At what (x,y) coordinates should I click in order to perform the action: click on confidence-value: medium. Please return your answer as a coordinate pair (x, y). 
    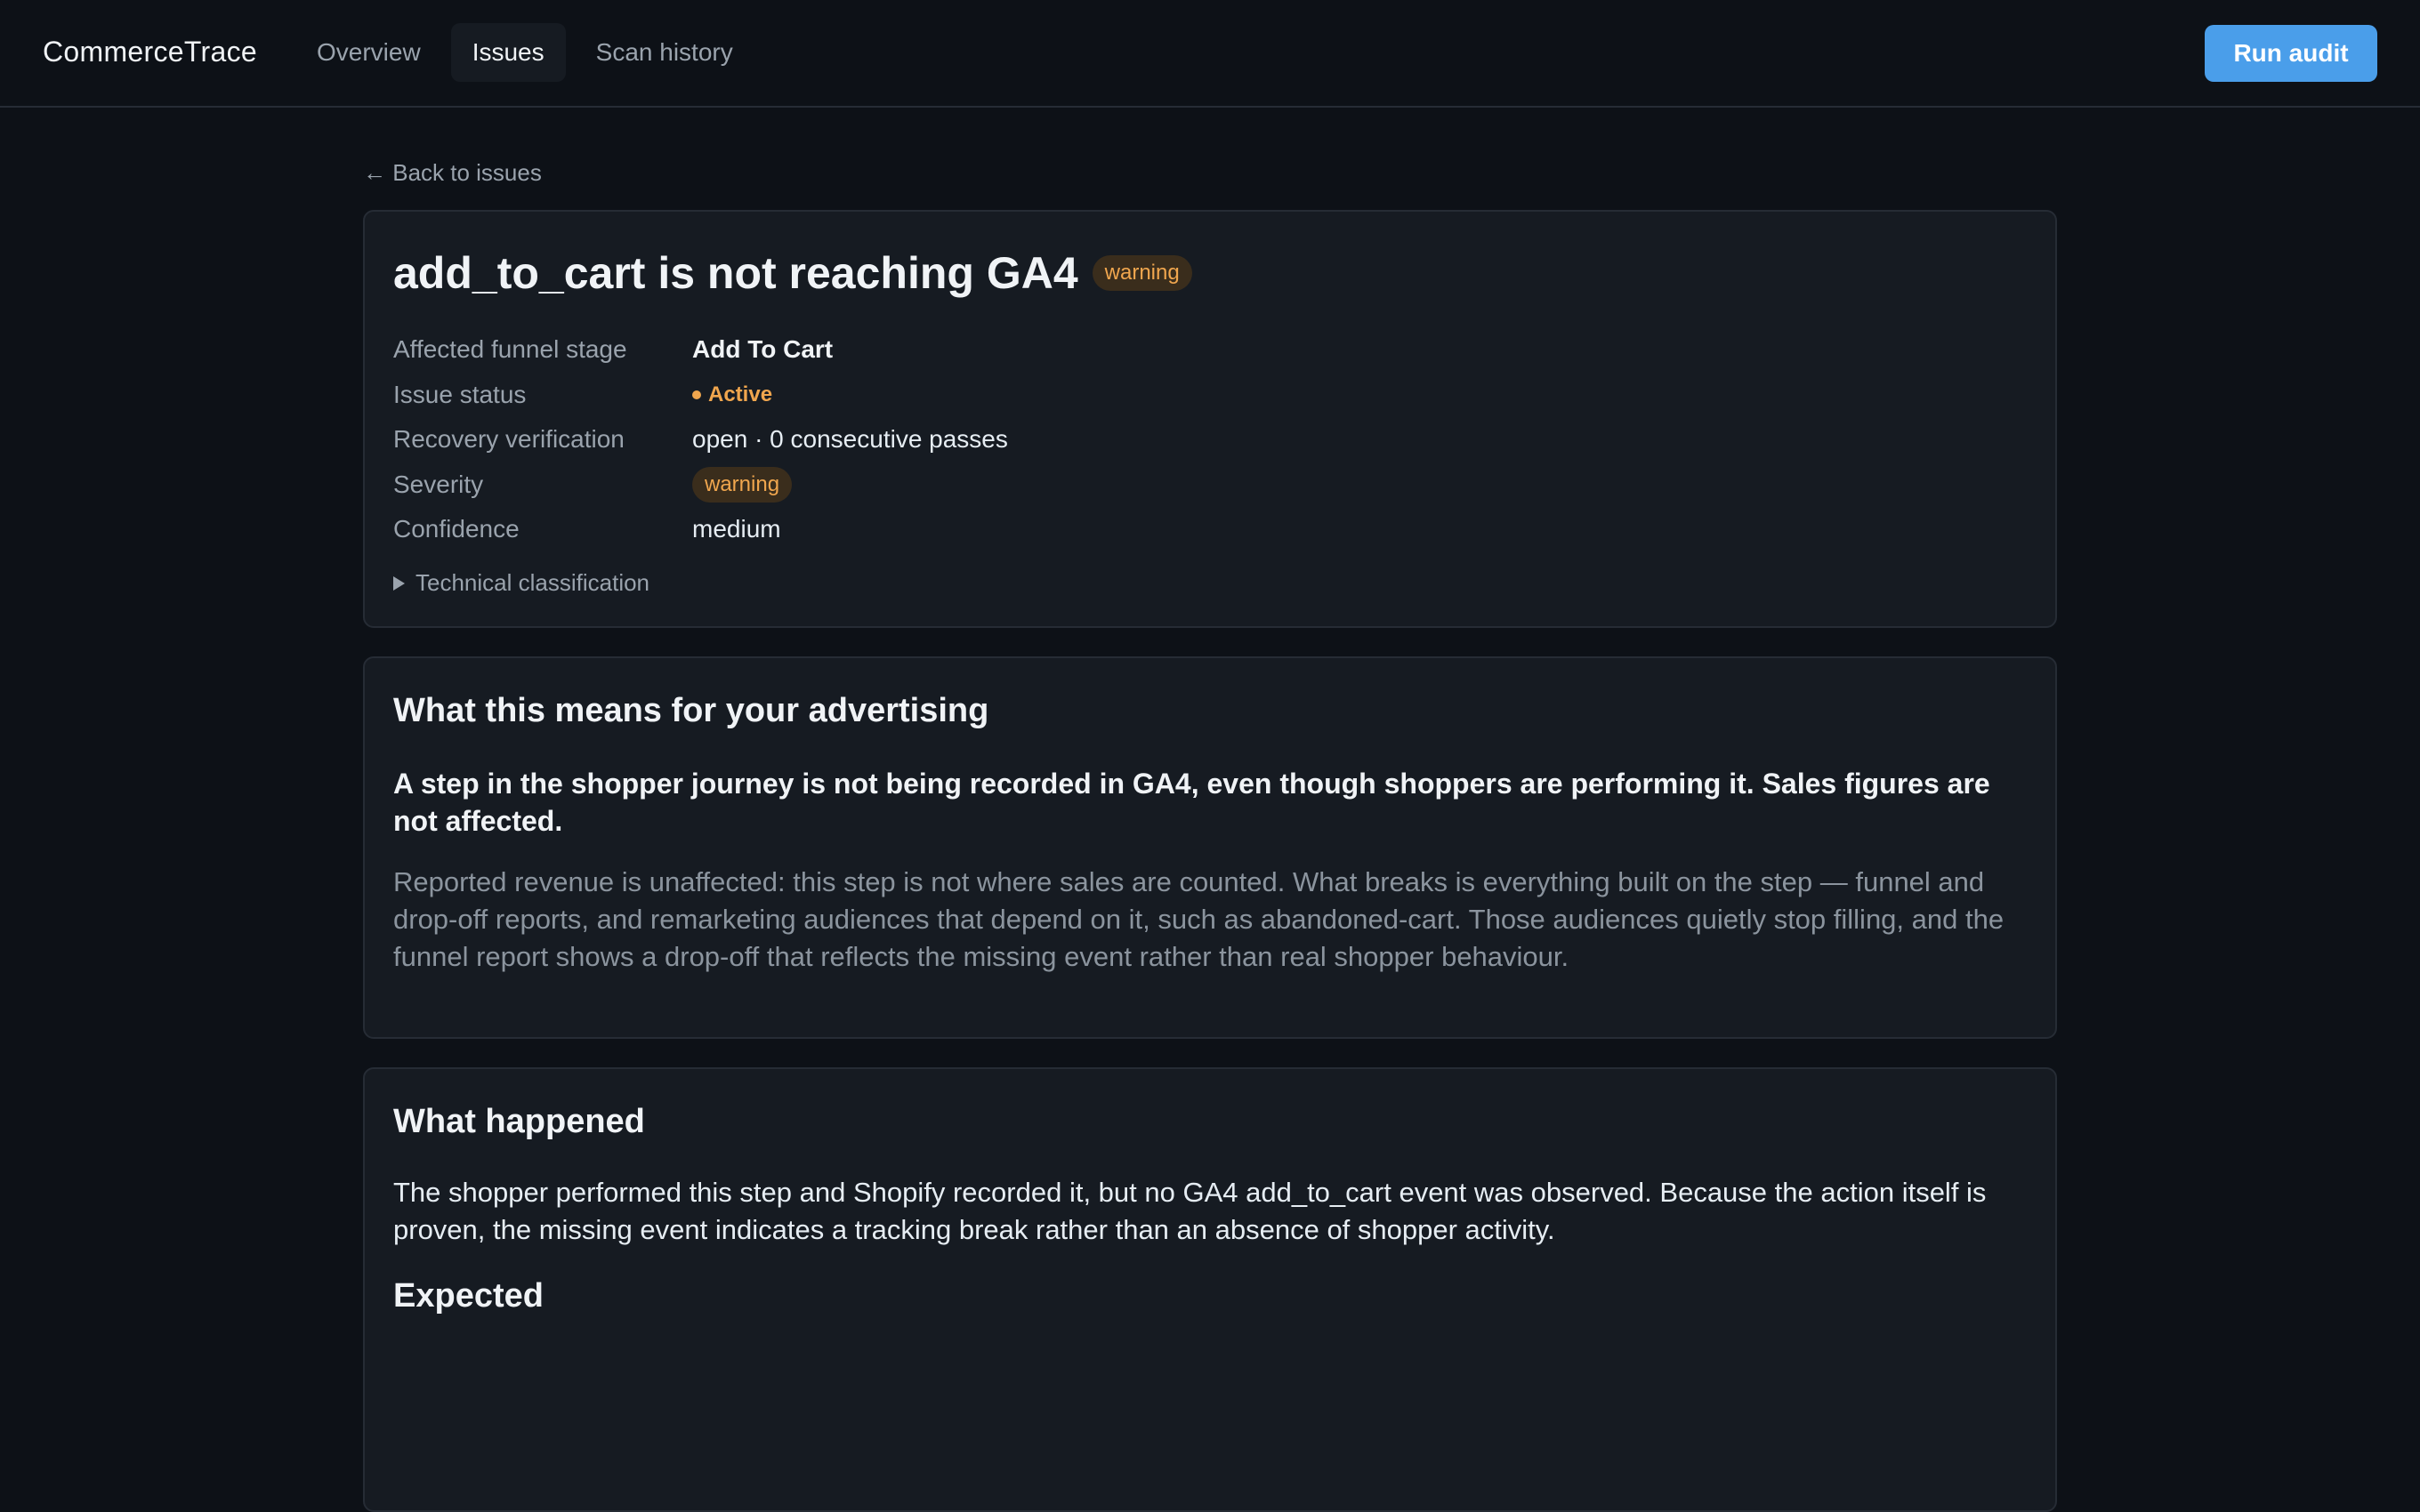
    Looking at the image, I should click on (736, 529).